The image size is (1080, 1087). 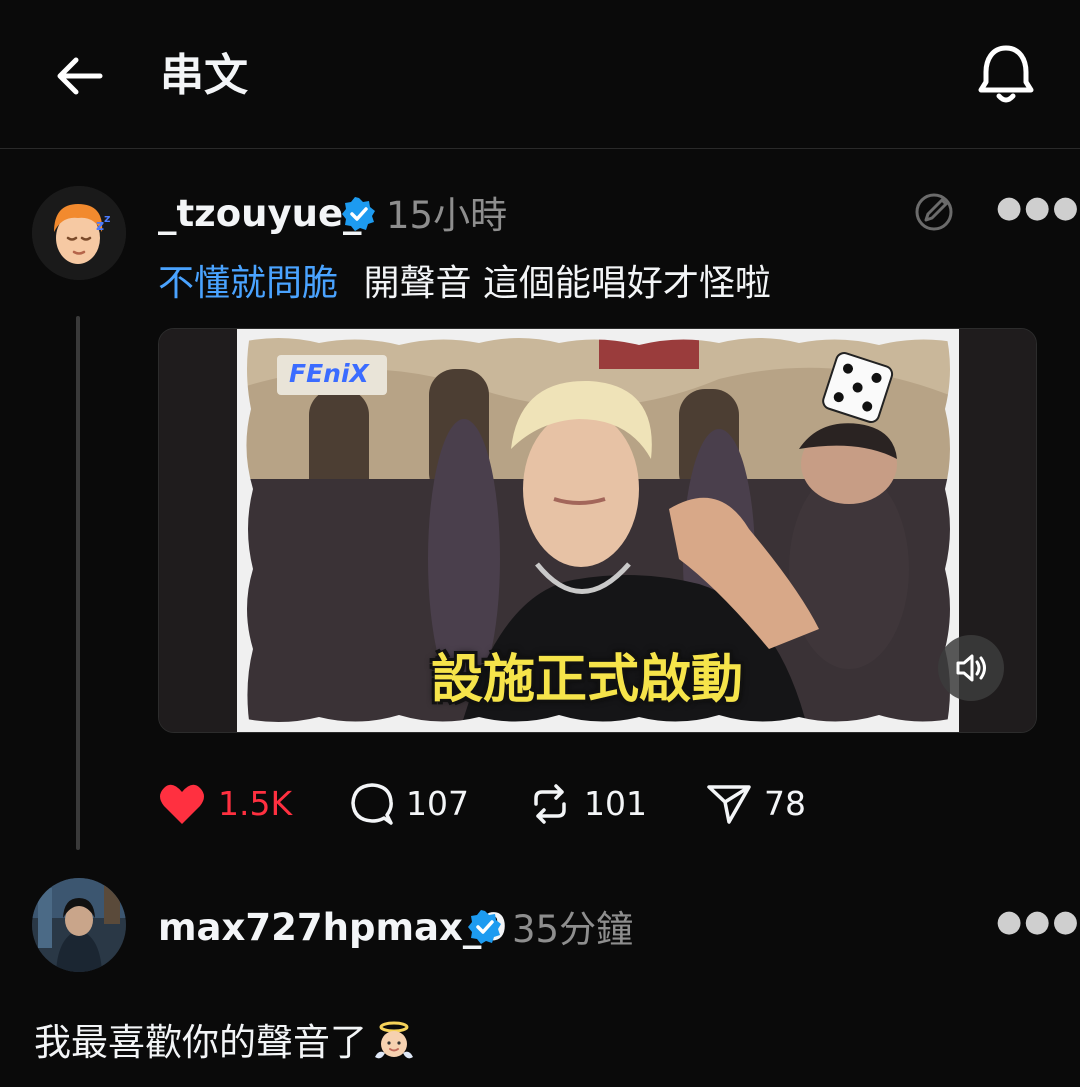 What do you see at coordinates (78, 583) in the screenshot?
I see `thread-connector-line` at bounding box center [78, 583].